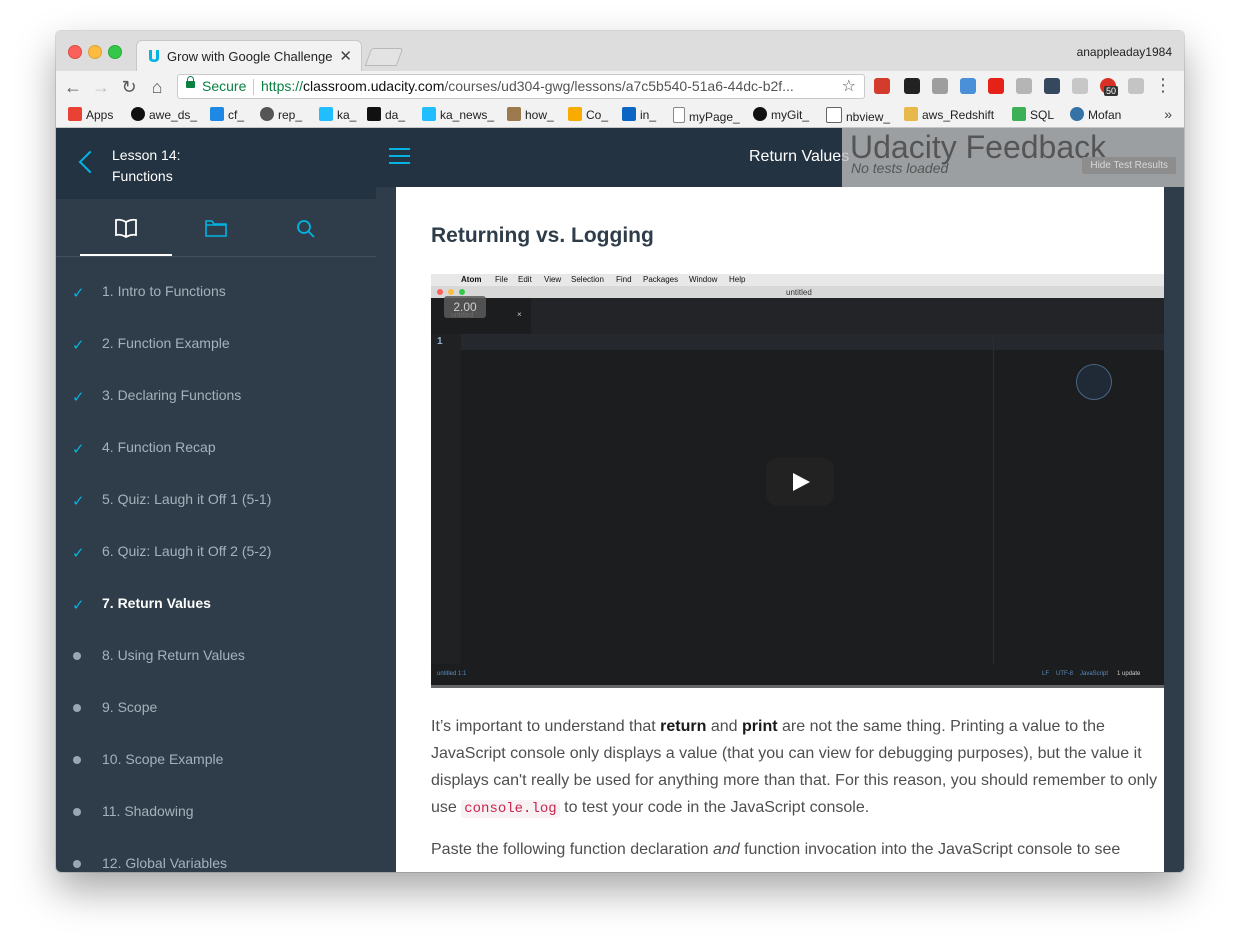  Describe the element at coordinates (95, 52) in the screenshot. I see `minimize-window-button` at that location.